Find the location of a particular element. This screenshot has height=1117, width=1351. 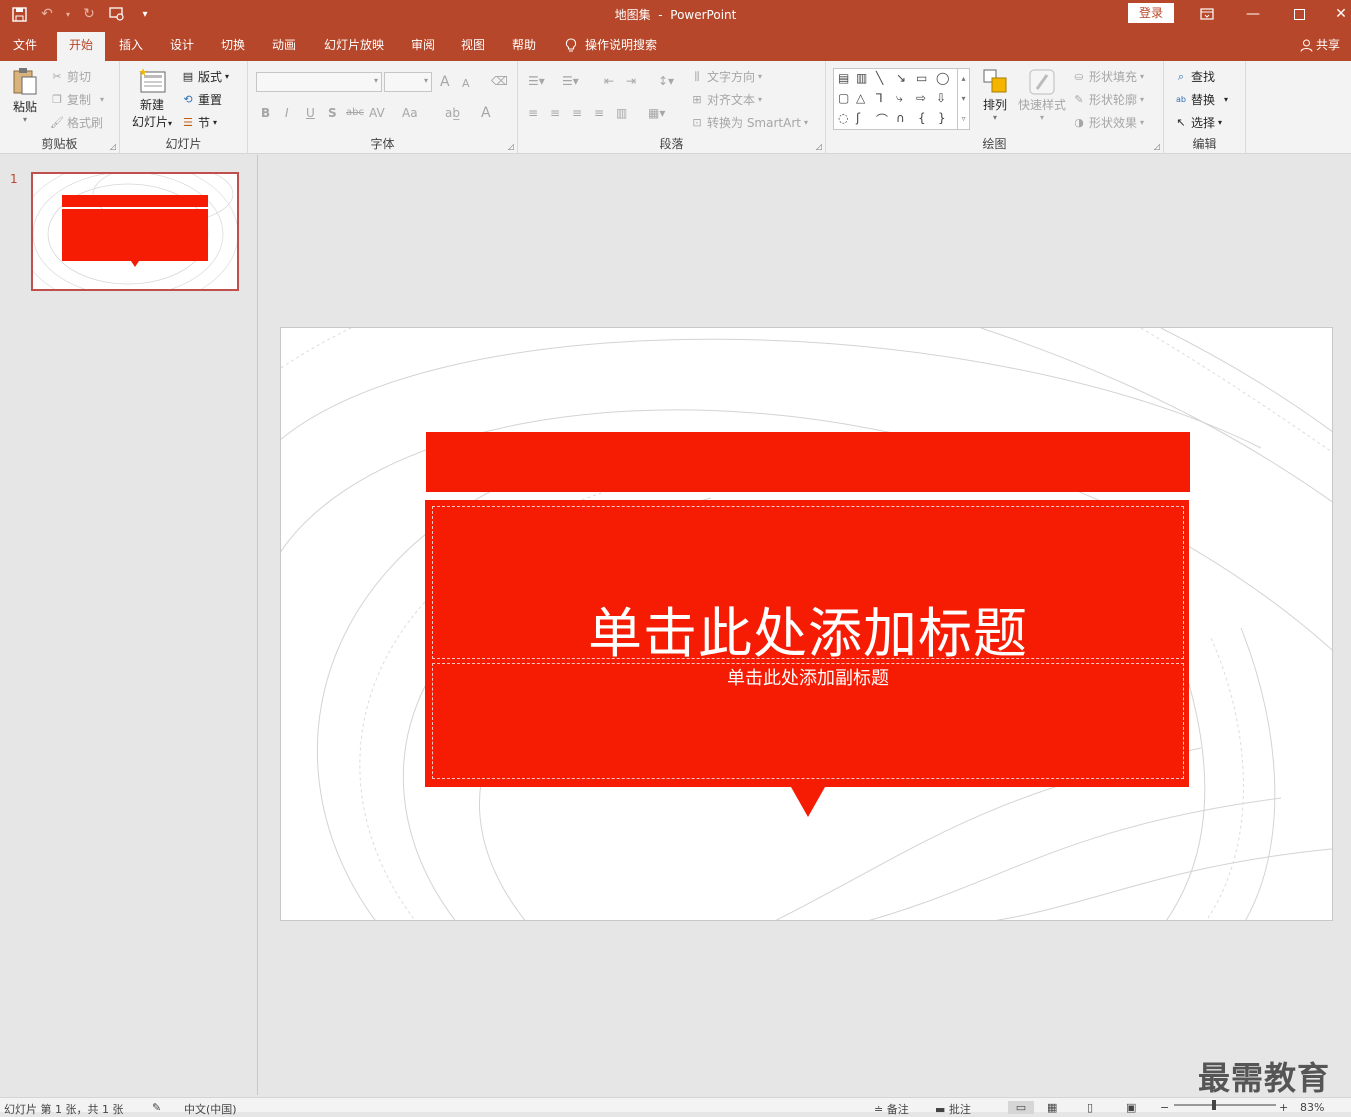

format-painter-button: 🖌 格式刷 is located at coordinates (76, 122).